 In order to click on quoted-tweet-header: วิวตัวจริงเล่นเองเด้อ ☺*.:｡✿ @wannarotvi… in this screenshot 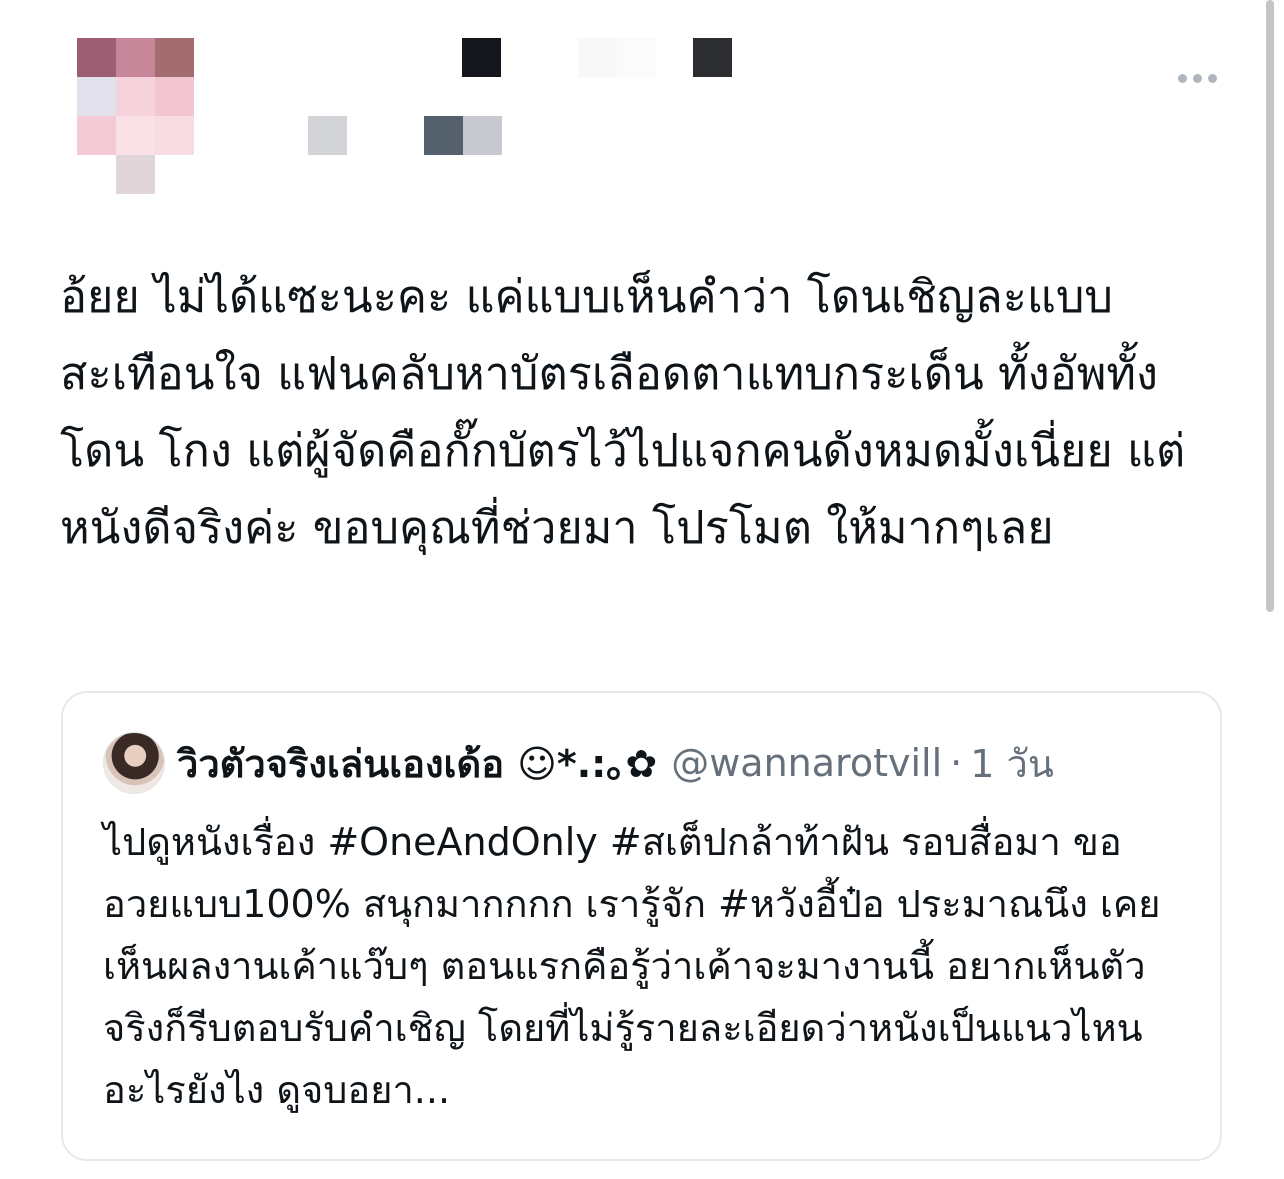, I will do `click(578, 763)`.